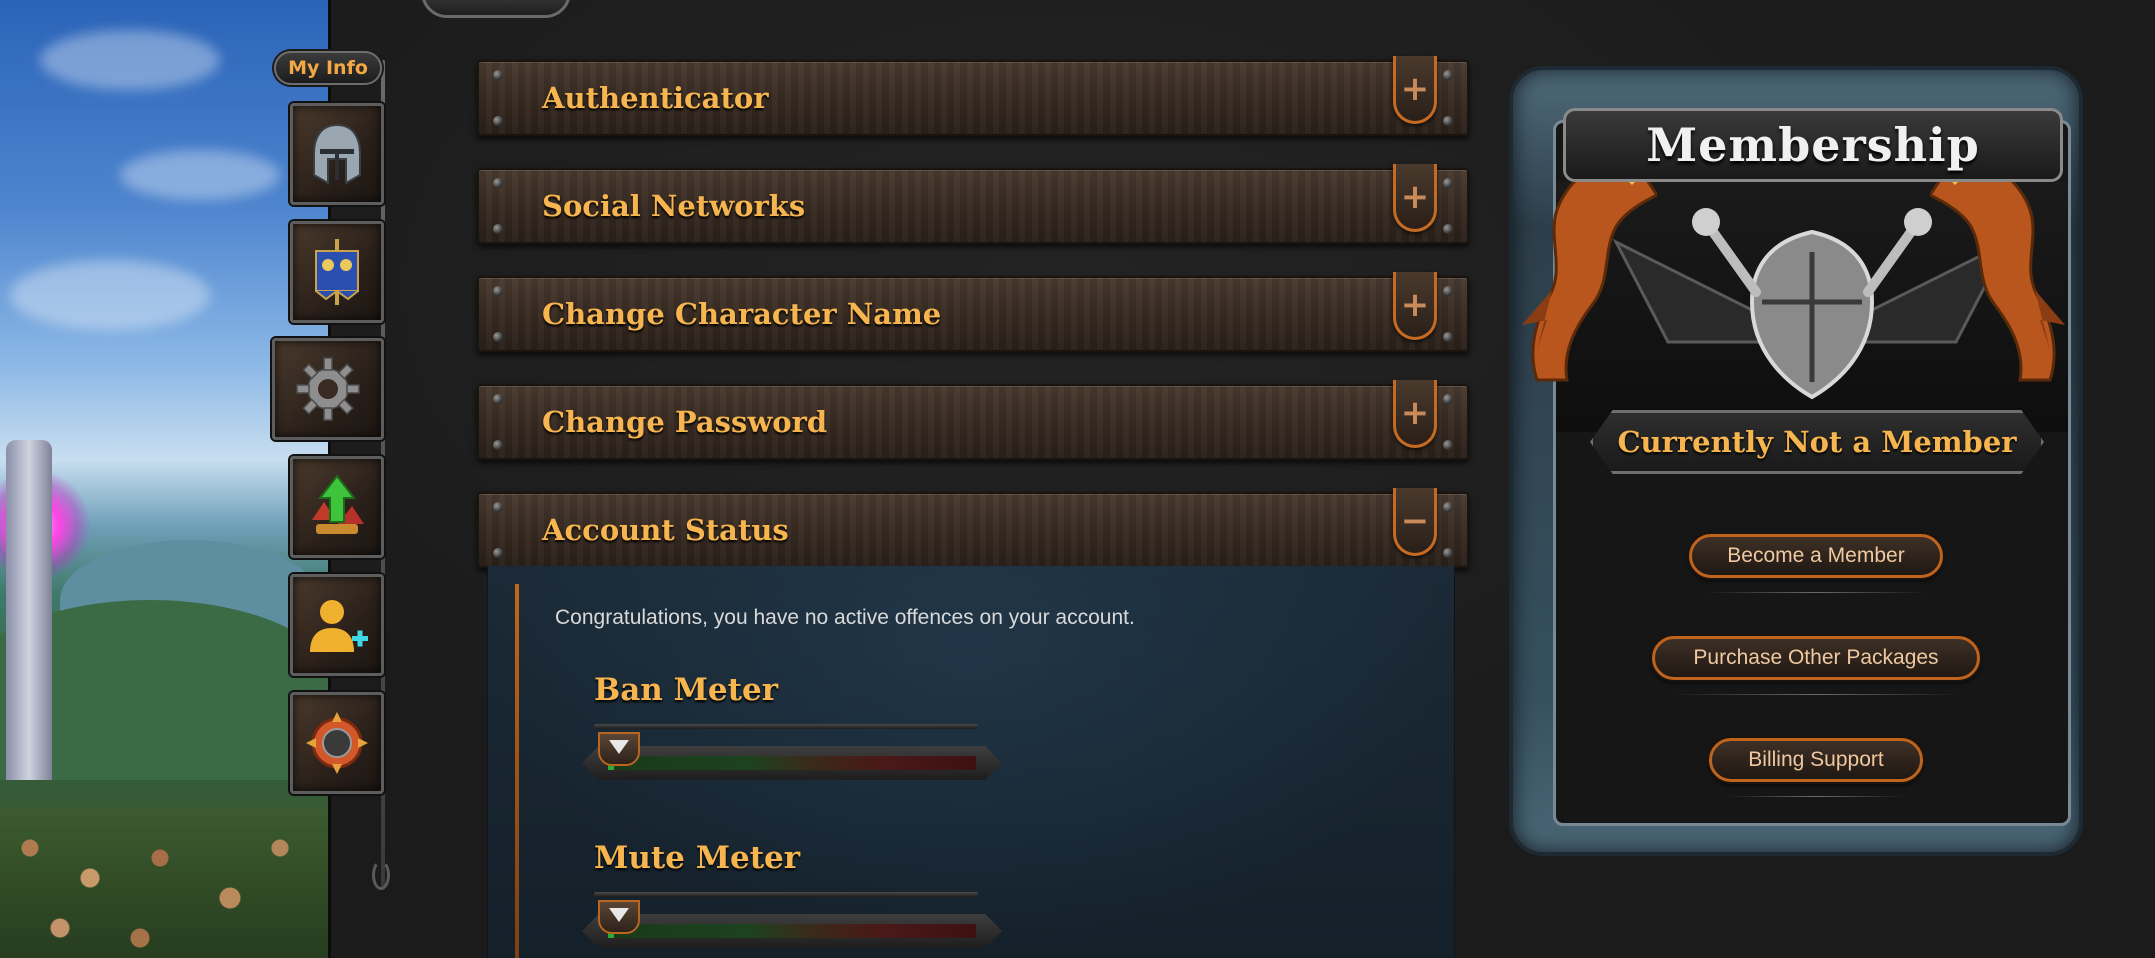 This screenshot has height=958, width=2155. Describe the element at coordinates (655, 98) in the screenshot. I see `section-title: Authenticator` at that location.